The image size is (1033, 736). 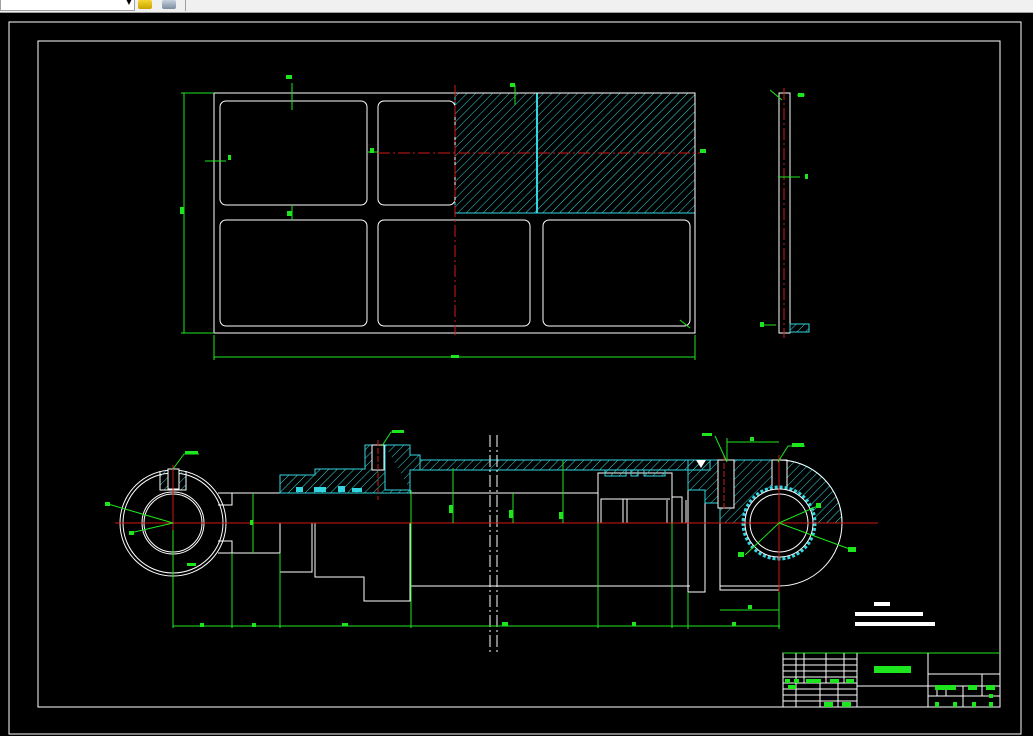 I want to click on title-block, so click(x=891, y=680).